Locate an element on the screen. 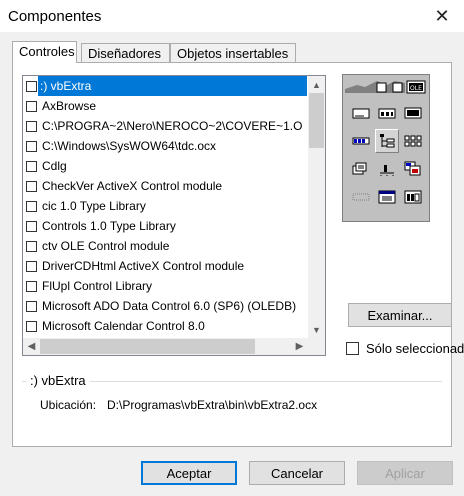 The image size is (464, 496). close-icon: ✕ is located at coordinates (442, 15).